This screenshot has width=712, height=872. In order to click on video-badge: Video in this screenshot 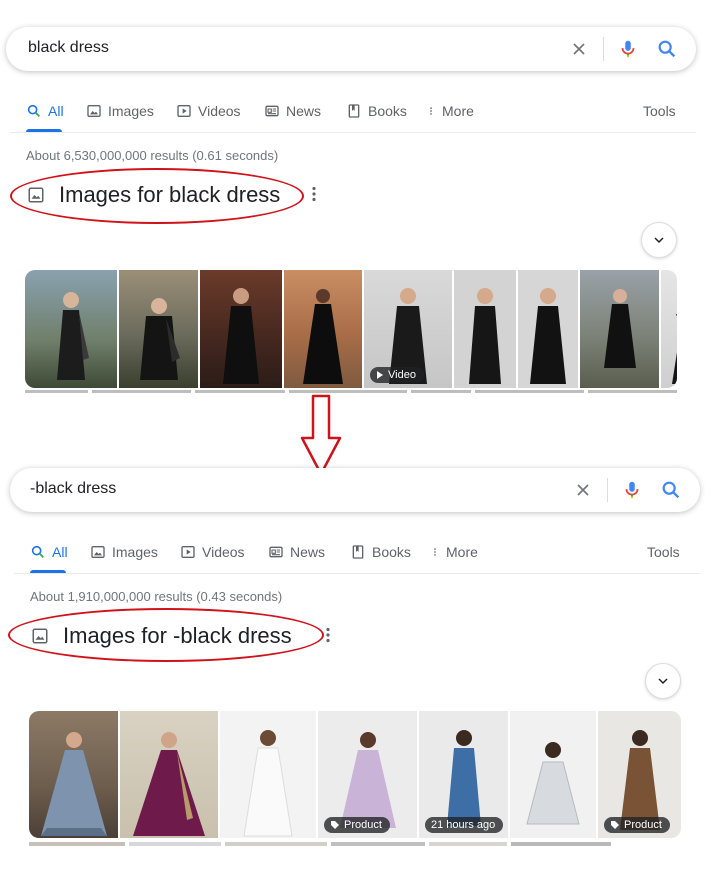, I will do `click(397, 375)`.